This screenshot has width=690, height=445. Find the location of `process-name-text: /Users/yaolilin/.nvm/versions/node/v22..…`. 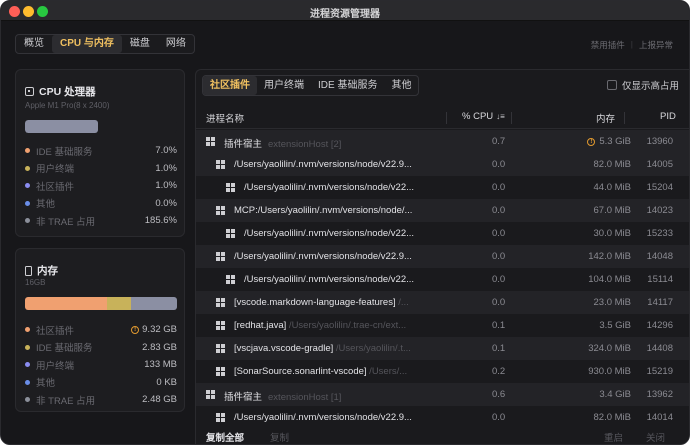

process-name-text: /Users/yaolilin/.nvm/versions/node/v22..… is located at coordinates (329, 187).